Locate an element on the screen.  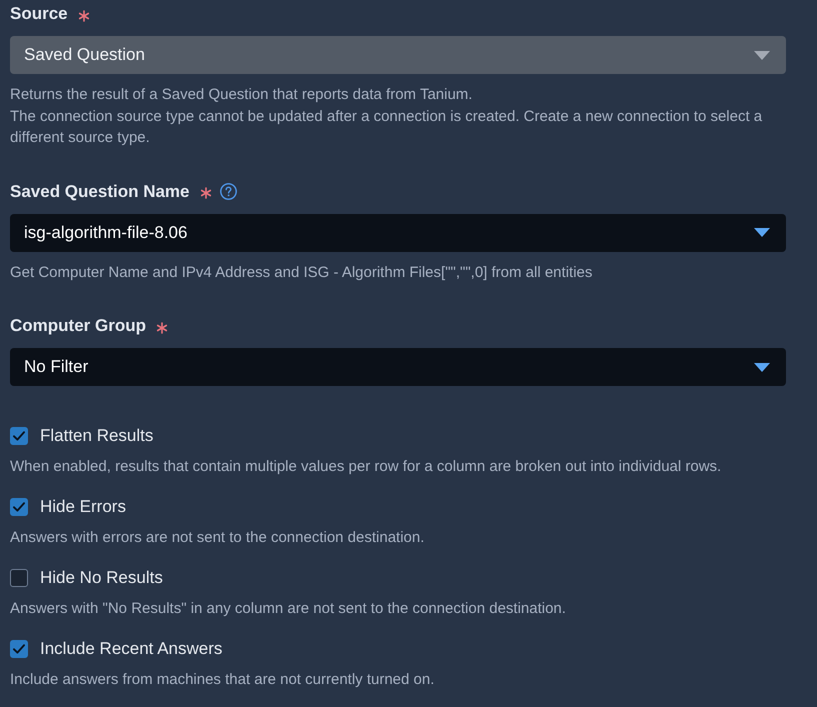
dropdown: No Filter is located at coordinates (398, 367).